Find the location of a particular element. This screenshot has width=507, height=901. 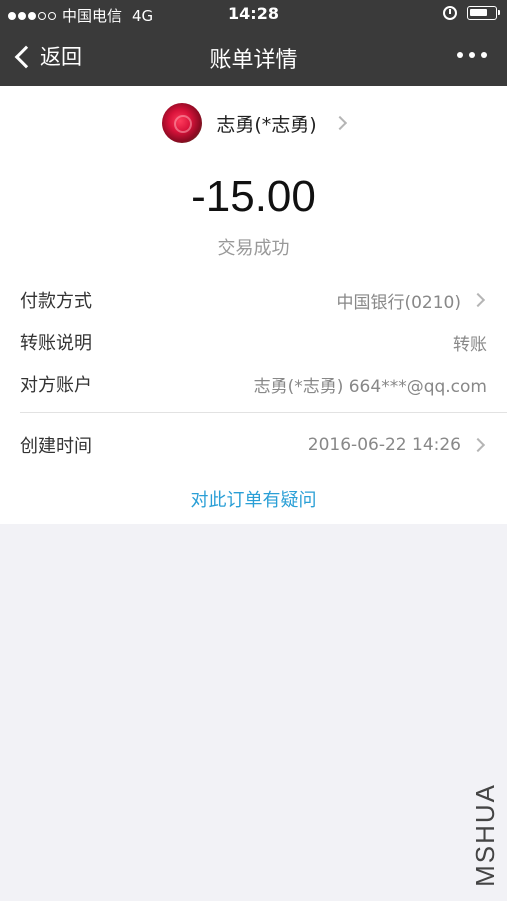

avatar is located at coordinates (182, 123).